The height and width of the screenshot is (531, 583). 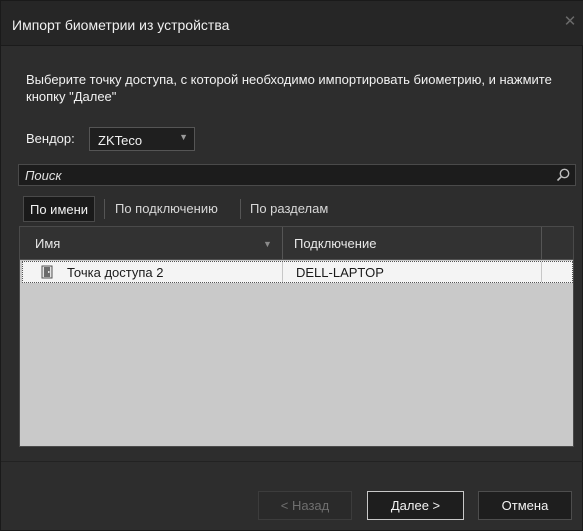 I want to click on access-point-icon, so click(x=47, y=272).